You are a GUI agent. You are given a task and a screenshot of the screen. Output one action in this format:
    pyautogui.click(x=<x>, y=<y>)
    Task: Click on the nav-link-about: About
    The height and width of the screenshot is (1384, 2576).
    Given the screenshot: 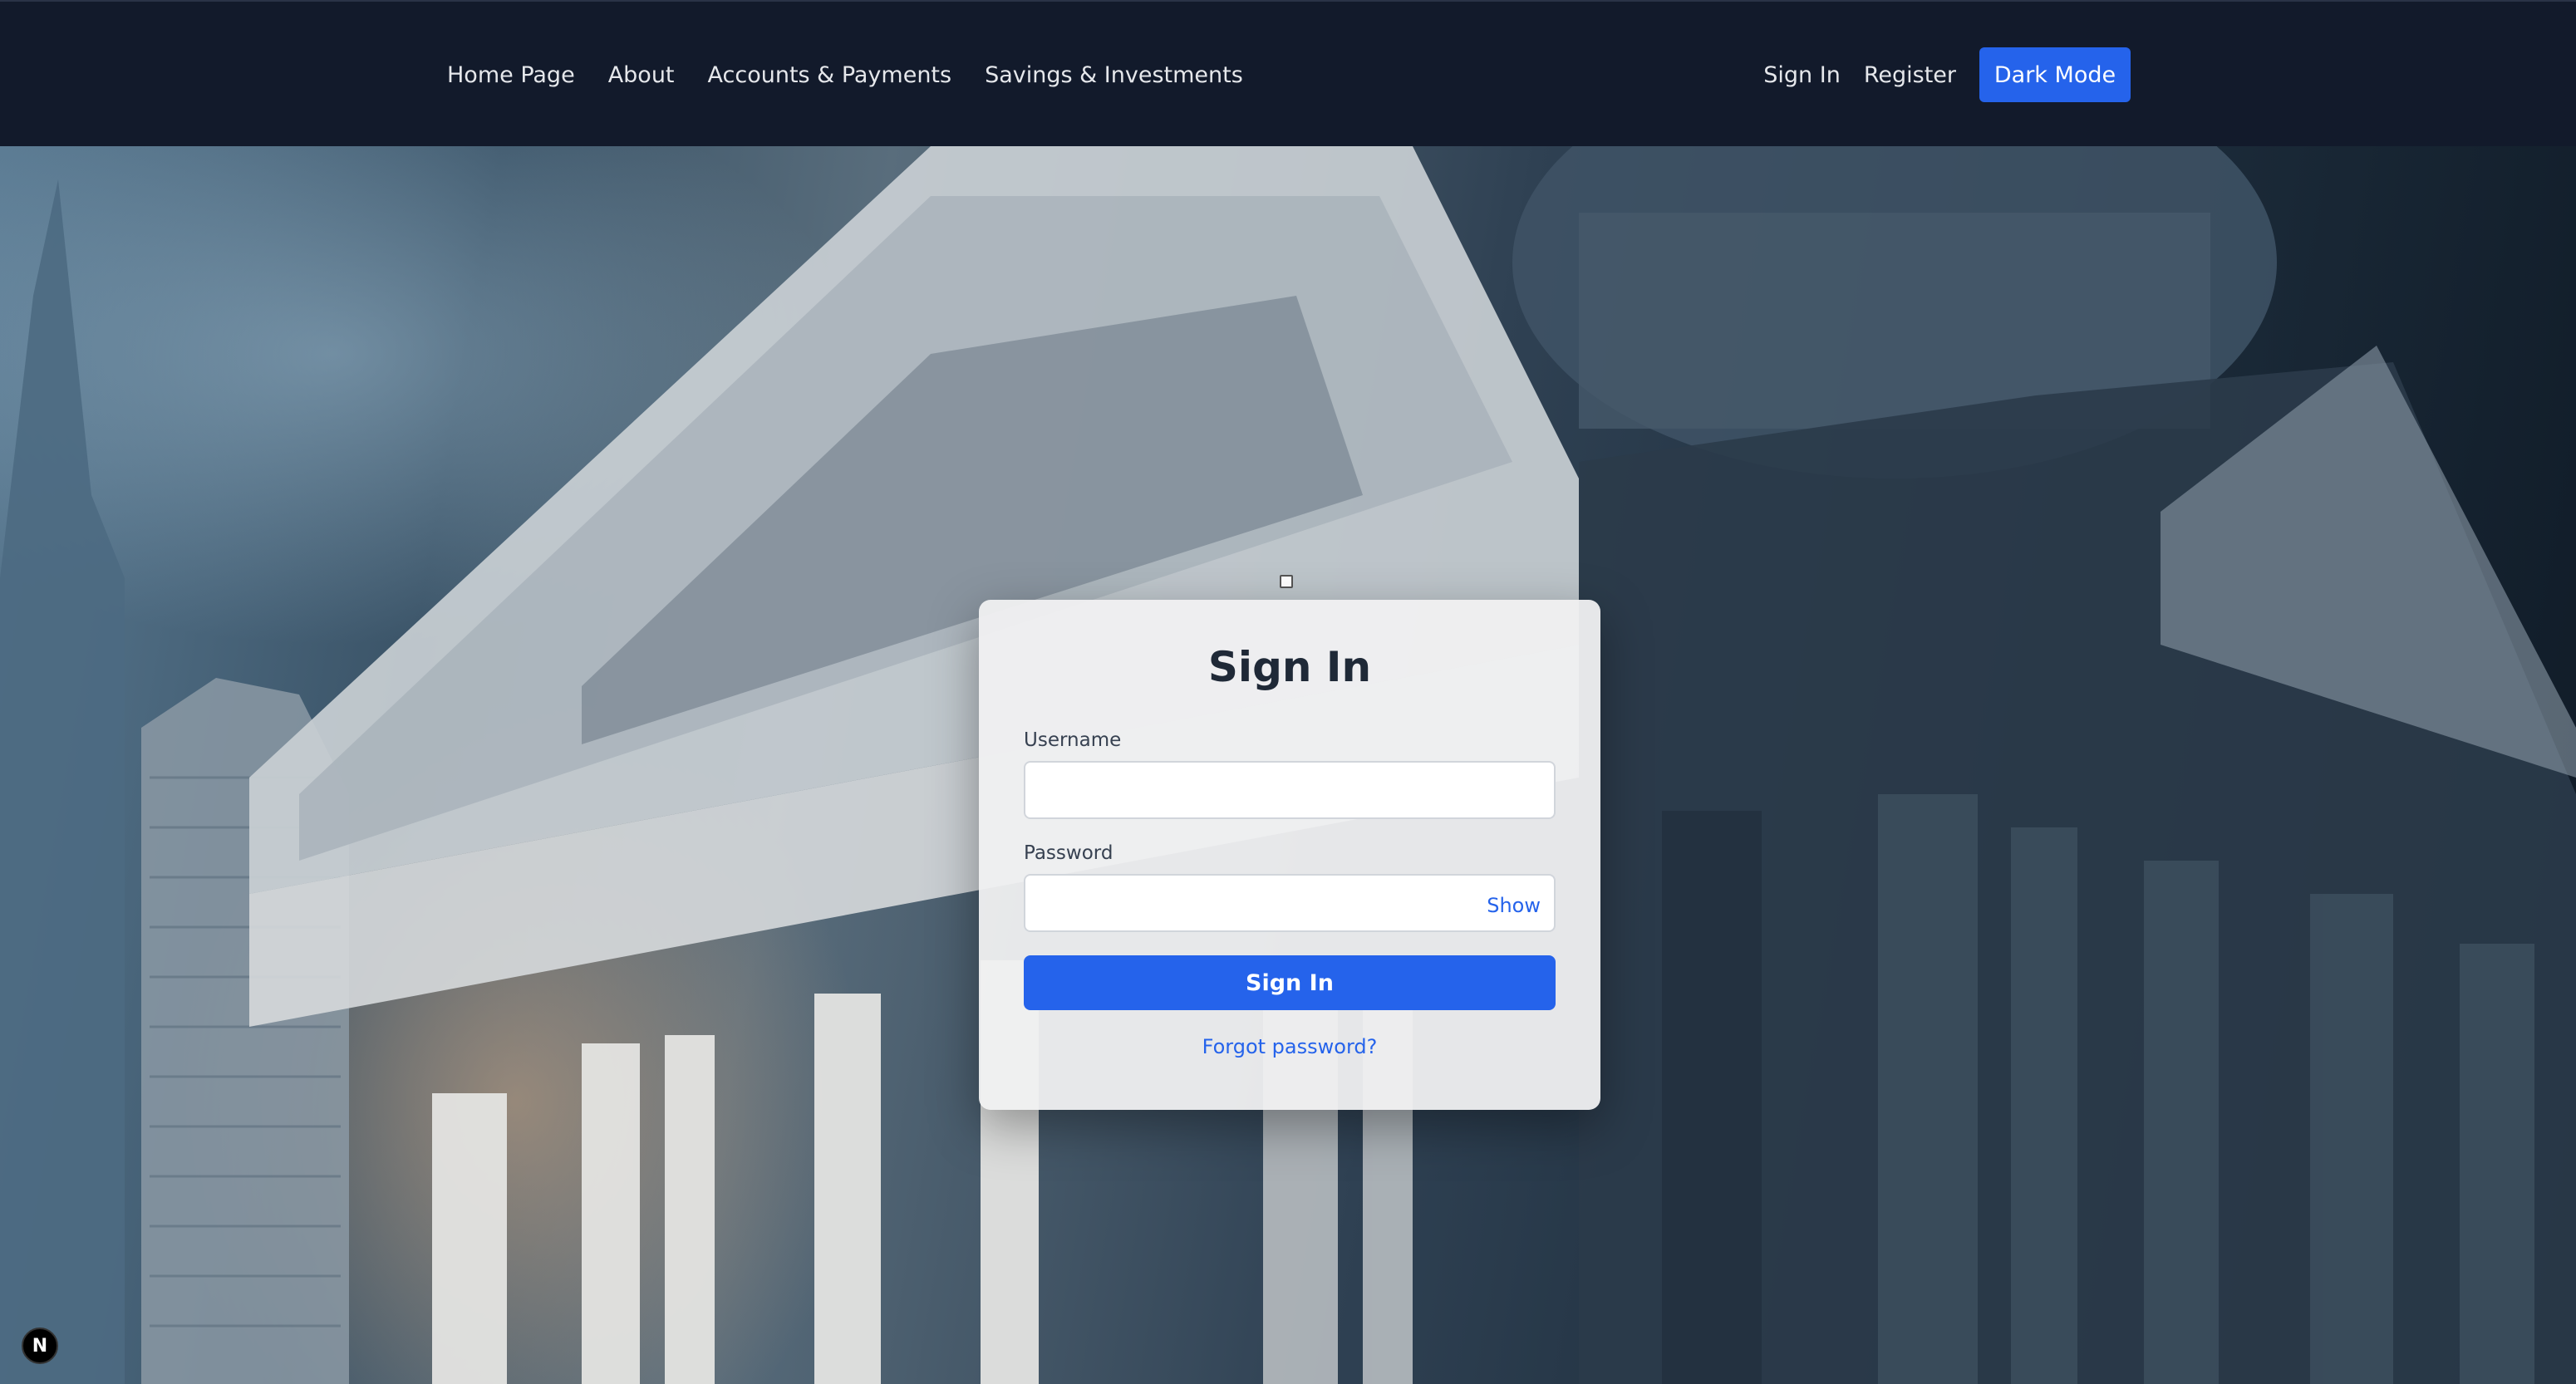 What is the action you would take?
    pyautogui.click(x=641, y=75)
    